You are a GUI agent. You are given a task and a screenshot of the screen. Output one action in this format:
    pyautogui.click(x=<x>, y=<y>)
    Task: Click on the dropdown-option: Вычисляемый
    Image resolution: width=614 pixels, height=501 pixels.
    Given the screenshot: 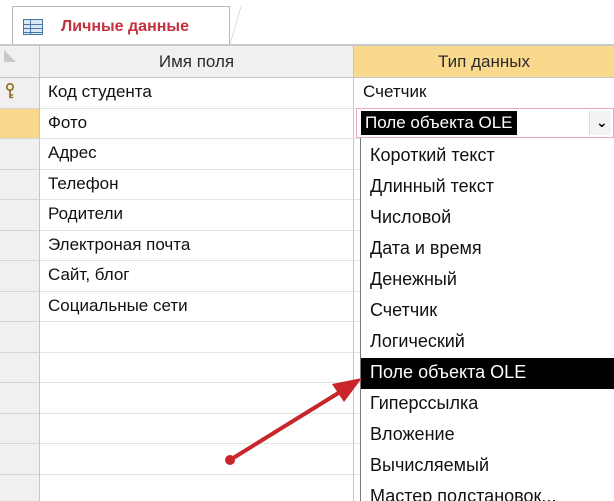 What is the action you would take?
    pyautogui.click(x=487, y=466)
    